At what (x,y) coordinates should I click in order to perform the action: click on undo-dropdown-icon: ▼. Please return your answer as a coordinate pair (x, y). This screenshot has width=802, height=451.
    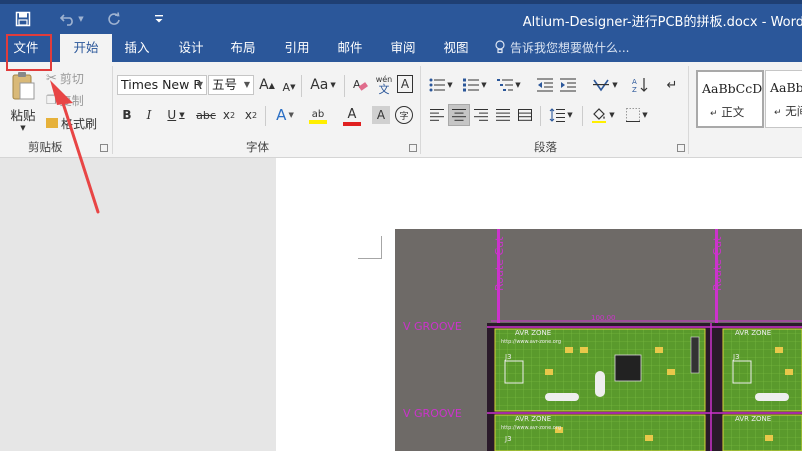
    Looking at the image, I should click on (80, 19).